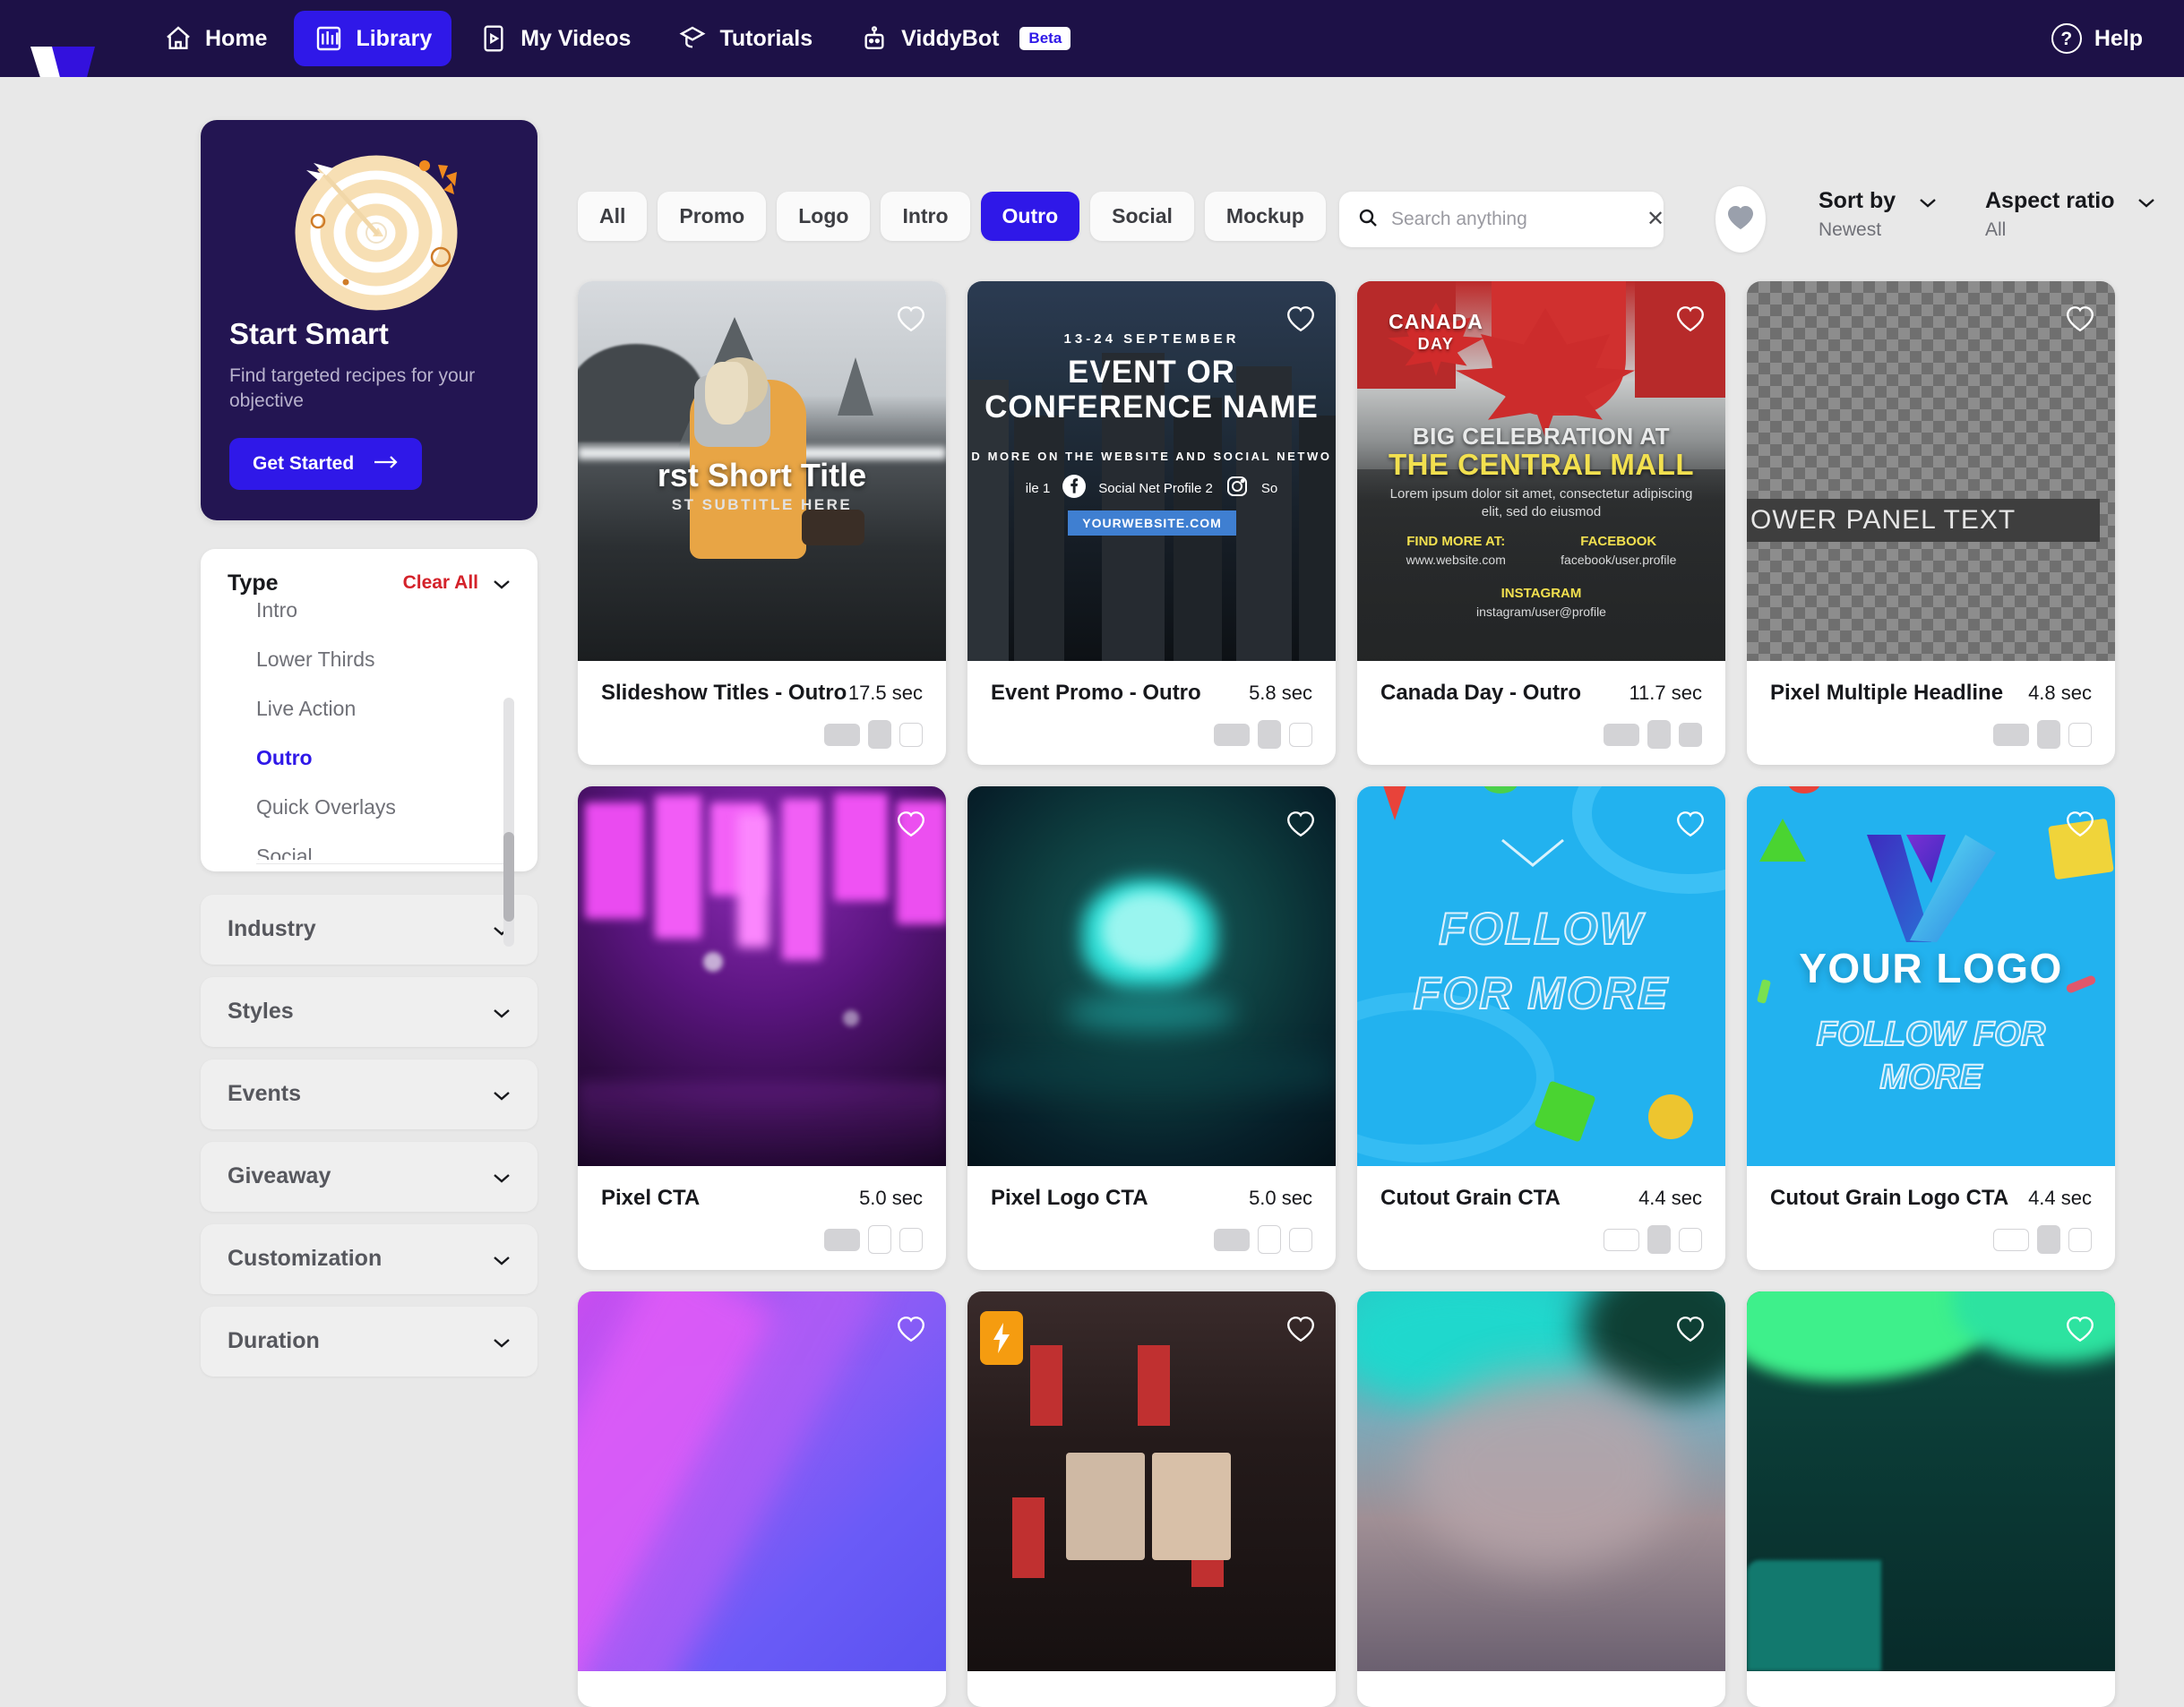 The height and width of the screenshot is (1707, 2184). Describe the element at coordinates (1878, 214) in the screenshot. I see `sort-by-dropdown: Sort by Newest` at that location.